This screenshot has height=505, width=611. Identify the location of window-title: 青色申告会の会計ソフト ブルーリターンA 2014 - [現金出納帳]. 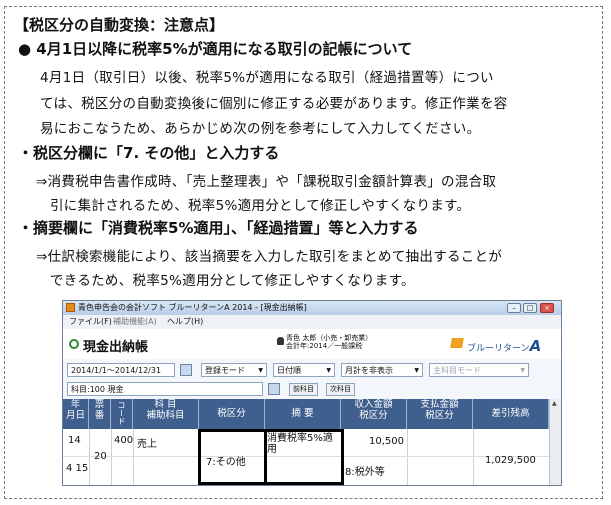
(192, 307).